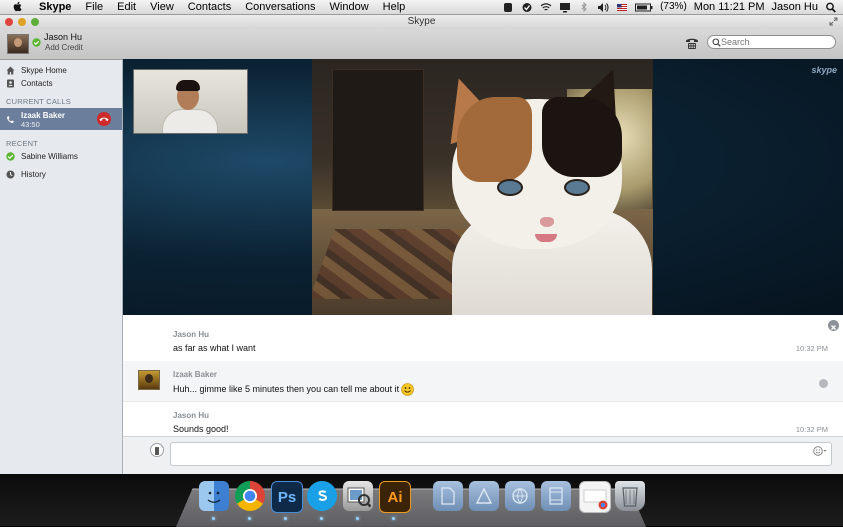 Image resolution: width=843 pixels, height=527 pixels. I want to click on skype-s-icon, so click(323, 495).